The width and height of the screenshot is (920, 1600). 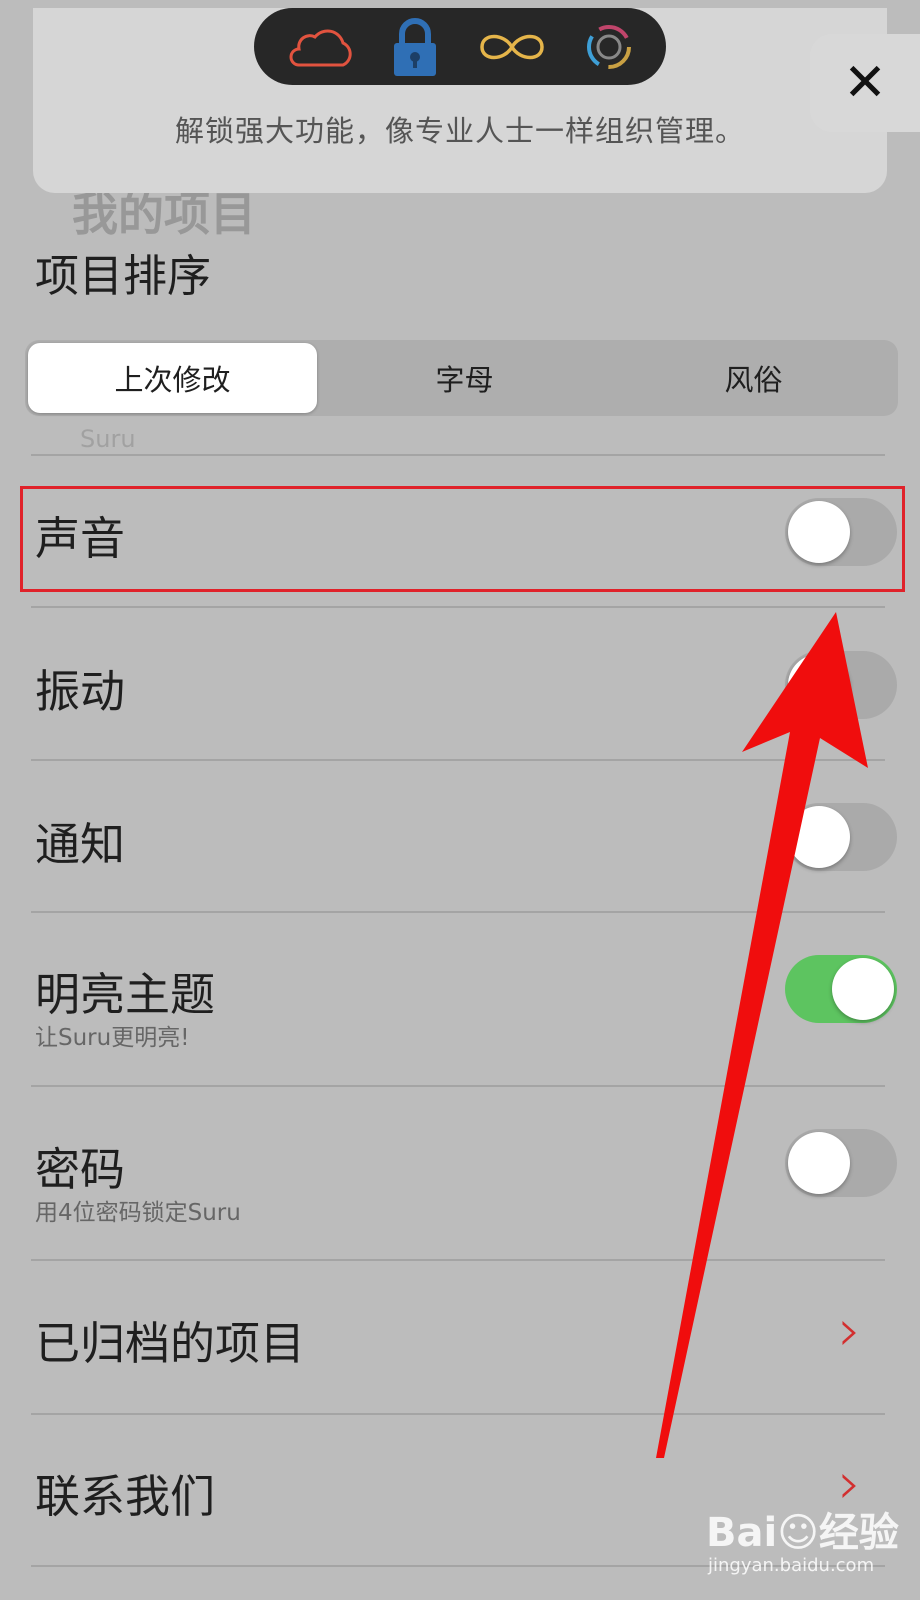 What do you see at coordinates (462, 539) in the screenshot?
I see `annotation-highlight-box` at bounding box center [462, 539].